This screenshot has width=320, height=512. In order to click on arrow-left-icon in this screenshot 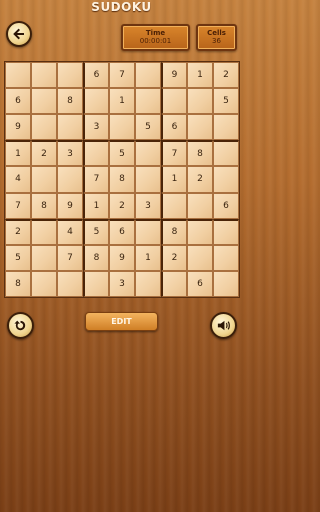, I will do `click(18, 34)`.